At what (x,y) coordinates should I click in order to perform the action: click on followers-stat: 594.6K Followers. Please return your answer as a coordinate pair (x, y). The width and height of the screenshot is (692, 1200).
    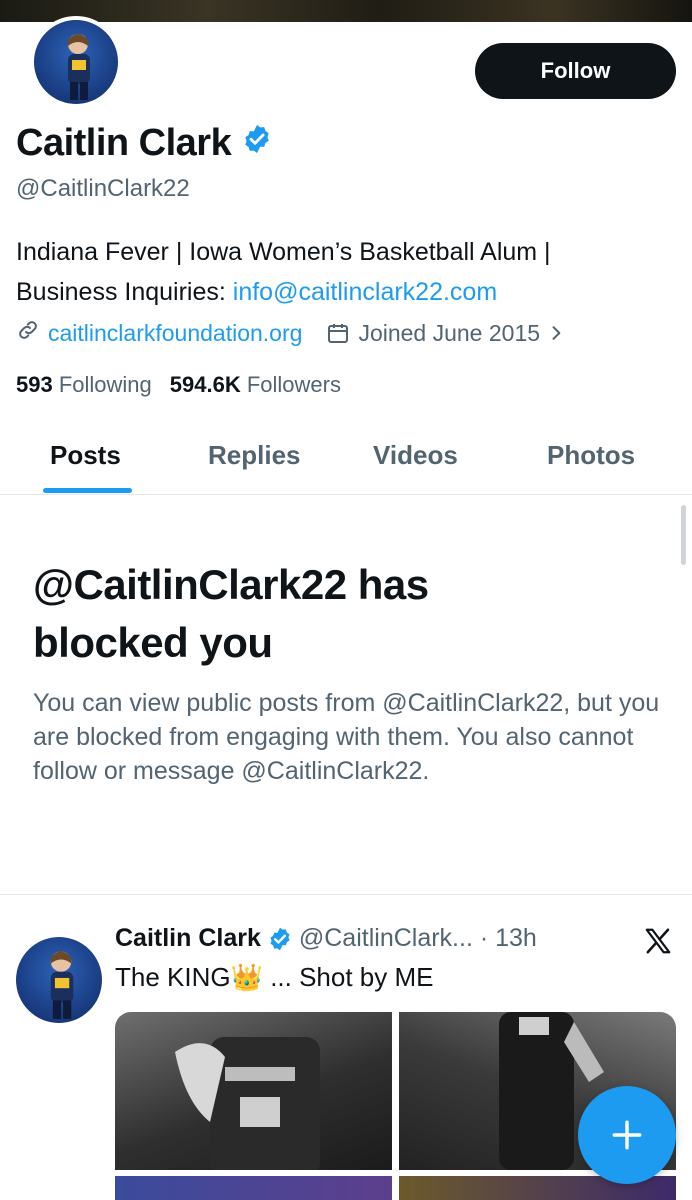
    Looking at the image, I should click on (255, 385).